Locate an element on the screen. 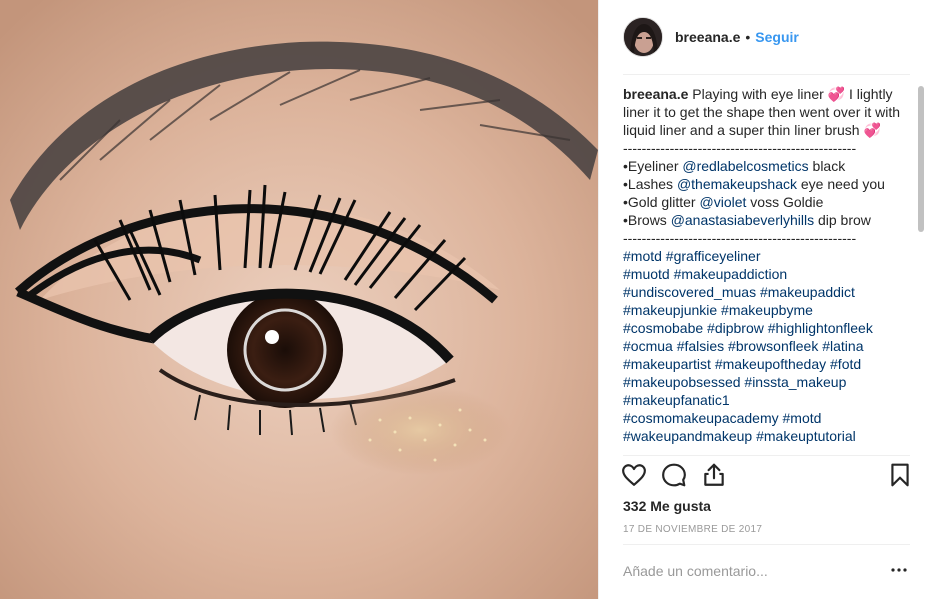 This screenshot has height=599, width=934. share-button is located at coordinates (715, 476).